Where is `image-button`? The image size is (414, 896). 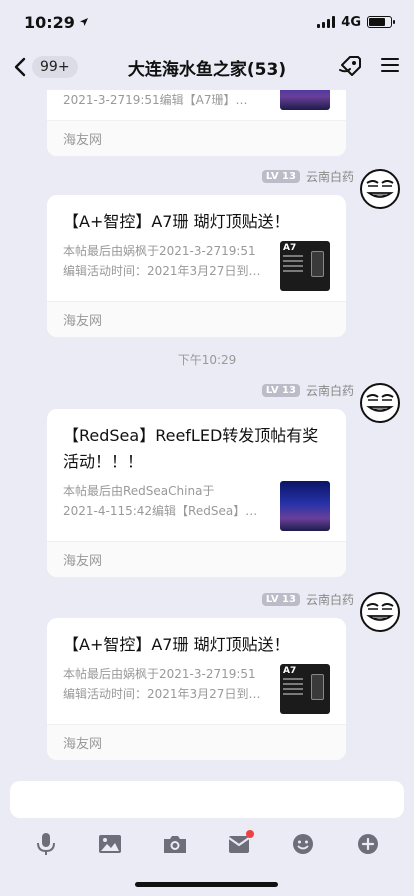
image-button is located at coordinates (110, 844).